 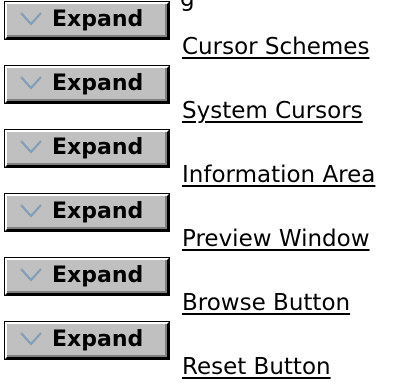 What do you see at coordinates (278, 175) in the screenshot?
I see `link-information-area: Information Area` at bounding box center [278, 175].